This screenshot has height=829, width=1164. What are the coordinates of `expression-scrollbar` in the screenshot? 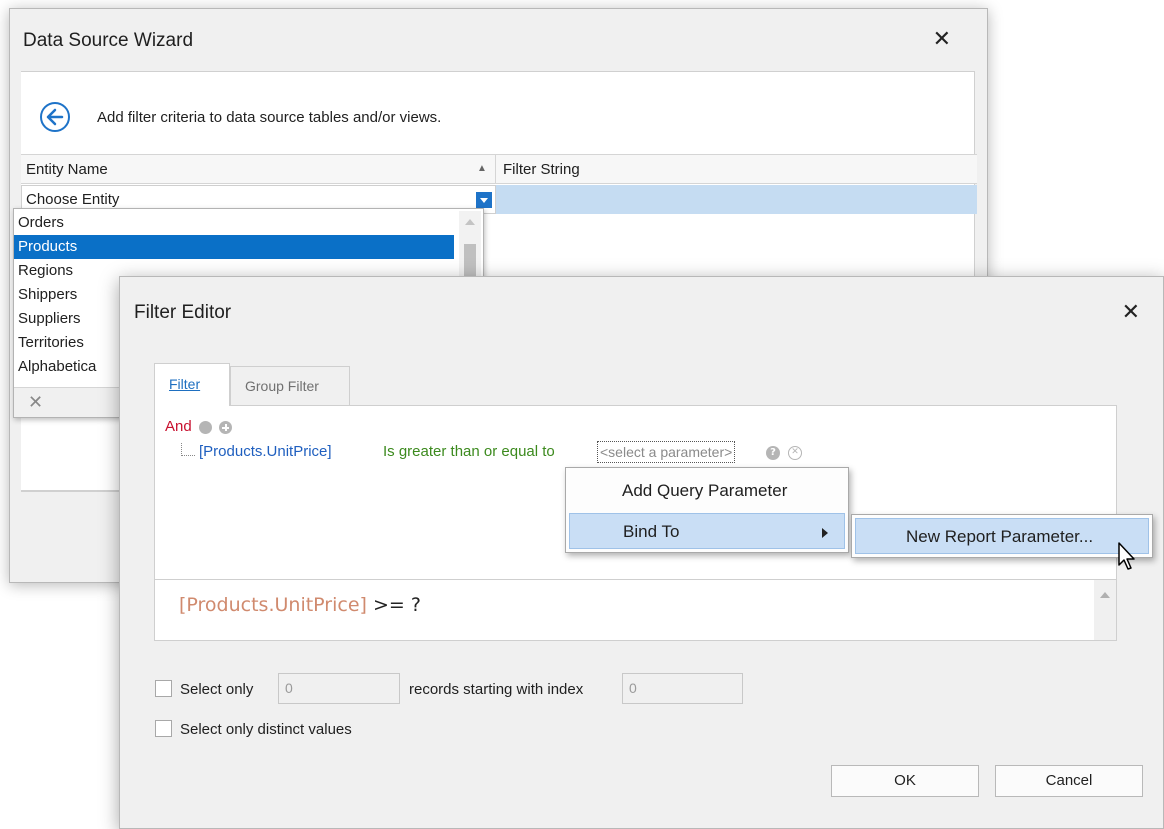 It's located at (1105, 610).